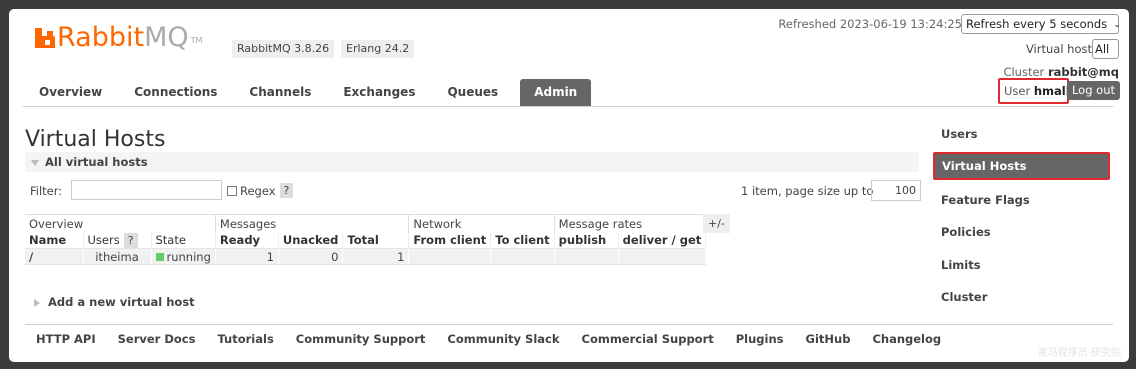  What do you see at coordinates (175, 92) in the screenshot?
I see `tab-connections: Connections` at bounding box center [175, 92].